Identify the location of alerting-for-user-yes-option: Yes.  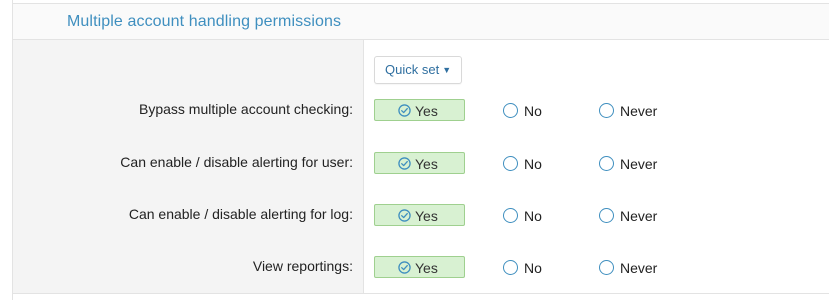
(419, 163).